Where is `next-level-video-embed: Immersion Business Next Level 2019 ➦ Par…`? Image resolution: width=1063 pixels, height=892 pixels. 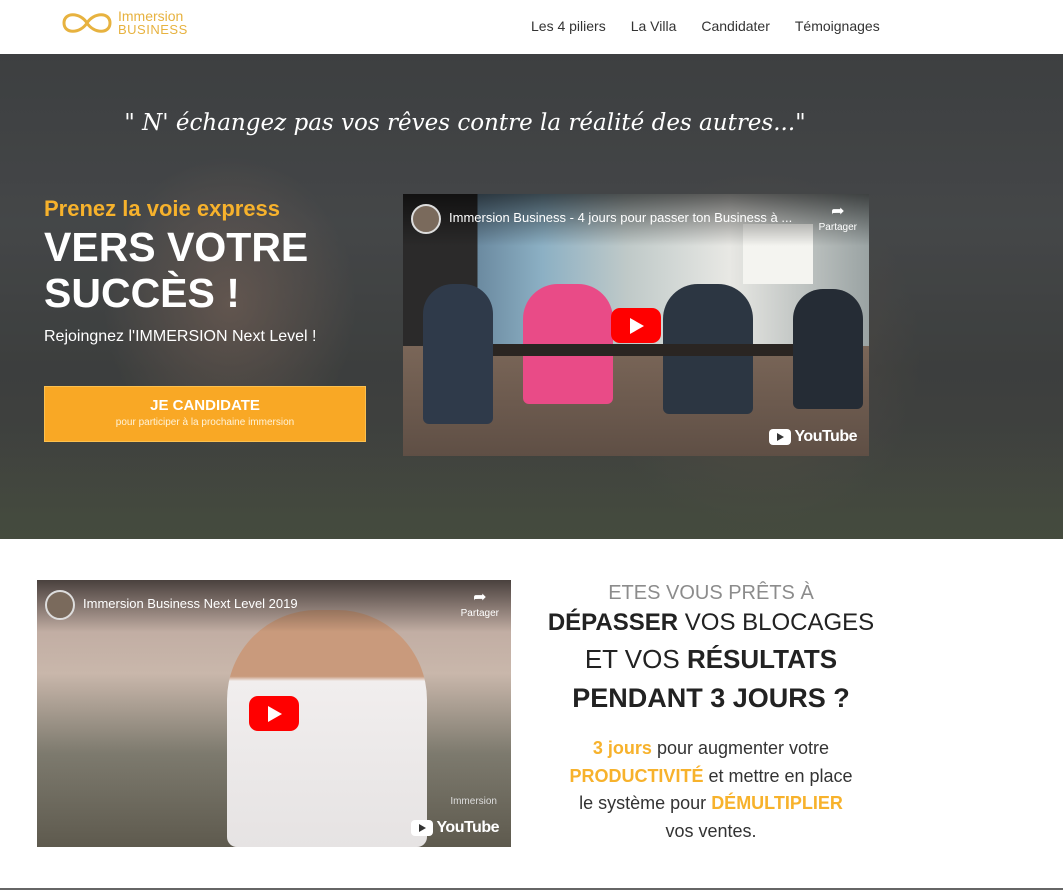
next-level-video-embed: Immersion Business Next Level 2019 ➦ Par… is located at coordinates (274, 713).